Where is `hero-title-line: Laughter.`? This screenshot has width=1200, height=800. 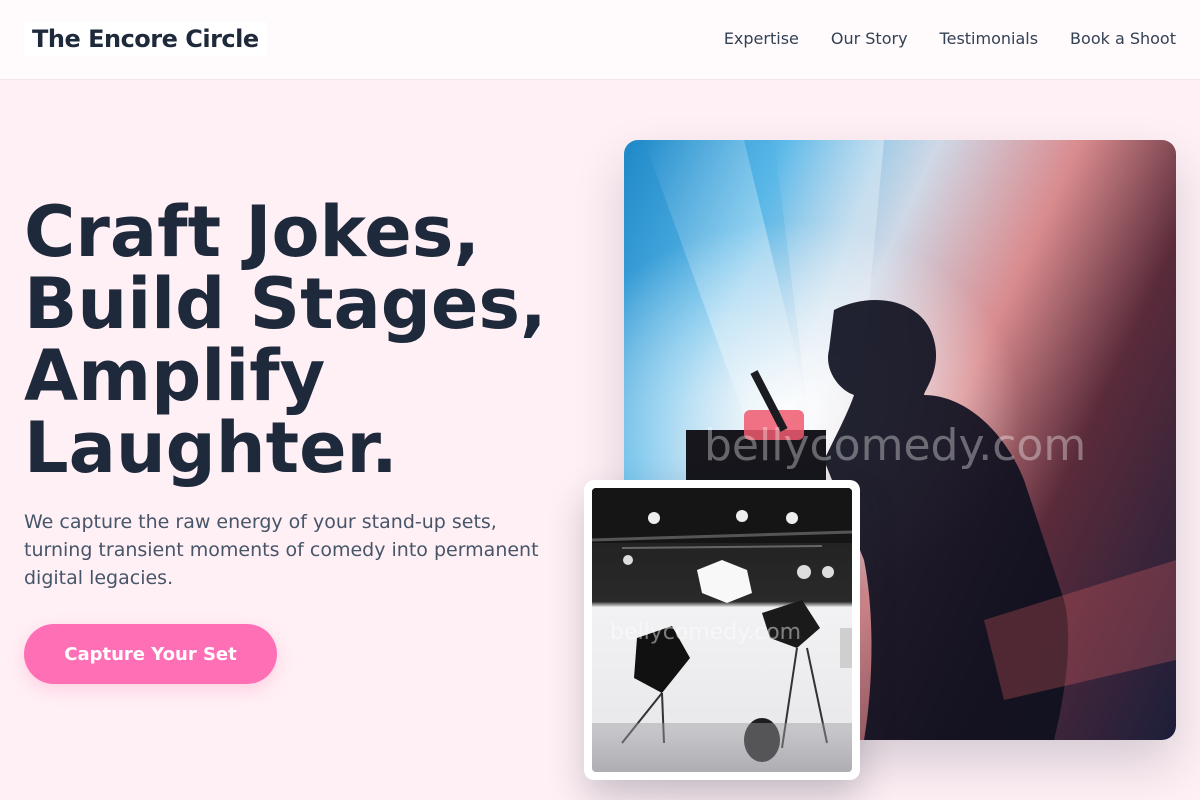
hero-title-line: Laughter. is located at coordinates (211, 448).